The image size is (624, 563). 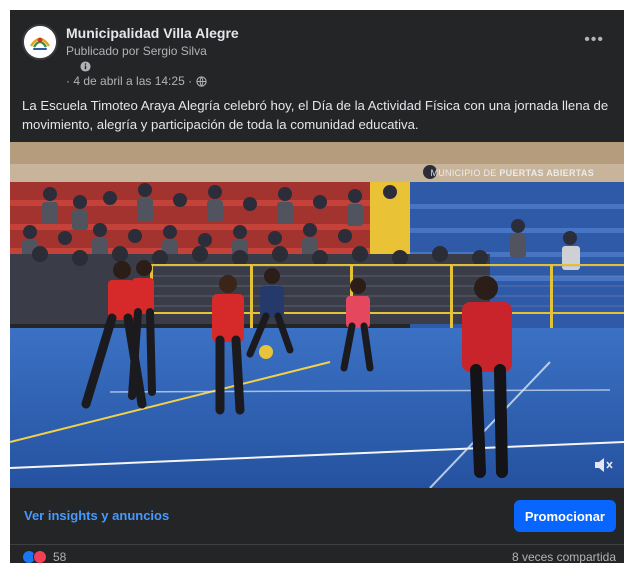 What do you see at coordinates (317, 544) in the screenshot?
I see `divider` at bounding box center [317, 544].